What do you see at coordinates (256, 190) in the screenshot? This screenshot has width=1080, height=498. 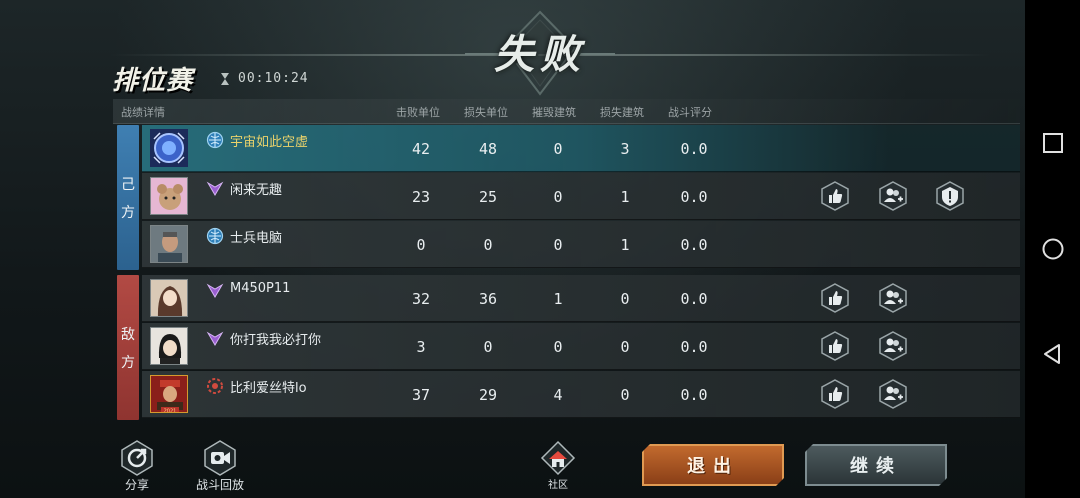 I see `player-name: 闲来无趣` at bounding box center [256, 190].